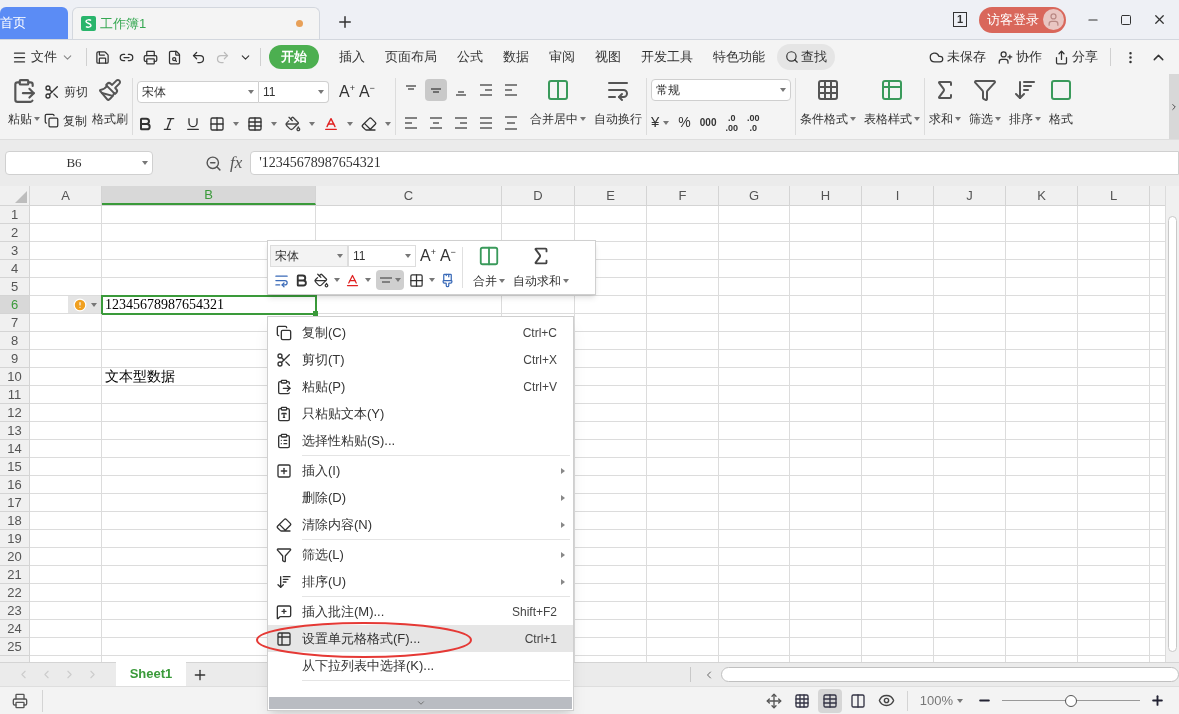  Describe the element at coordinates (15, 539) in the screenshot. I see `row-header: 19` at that location.